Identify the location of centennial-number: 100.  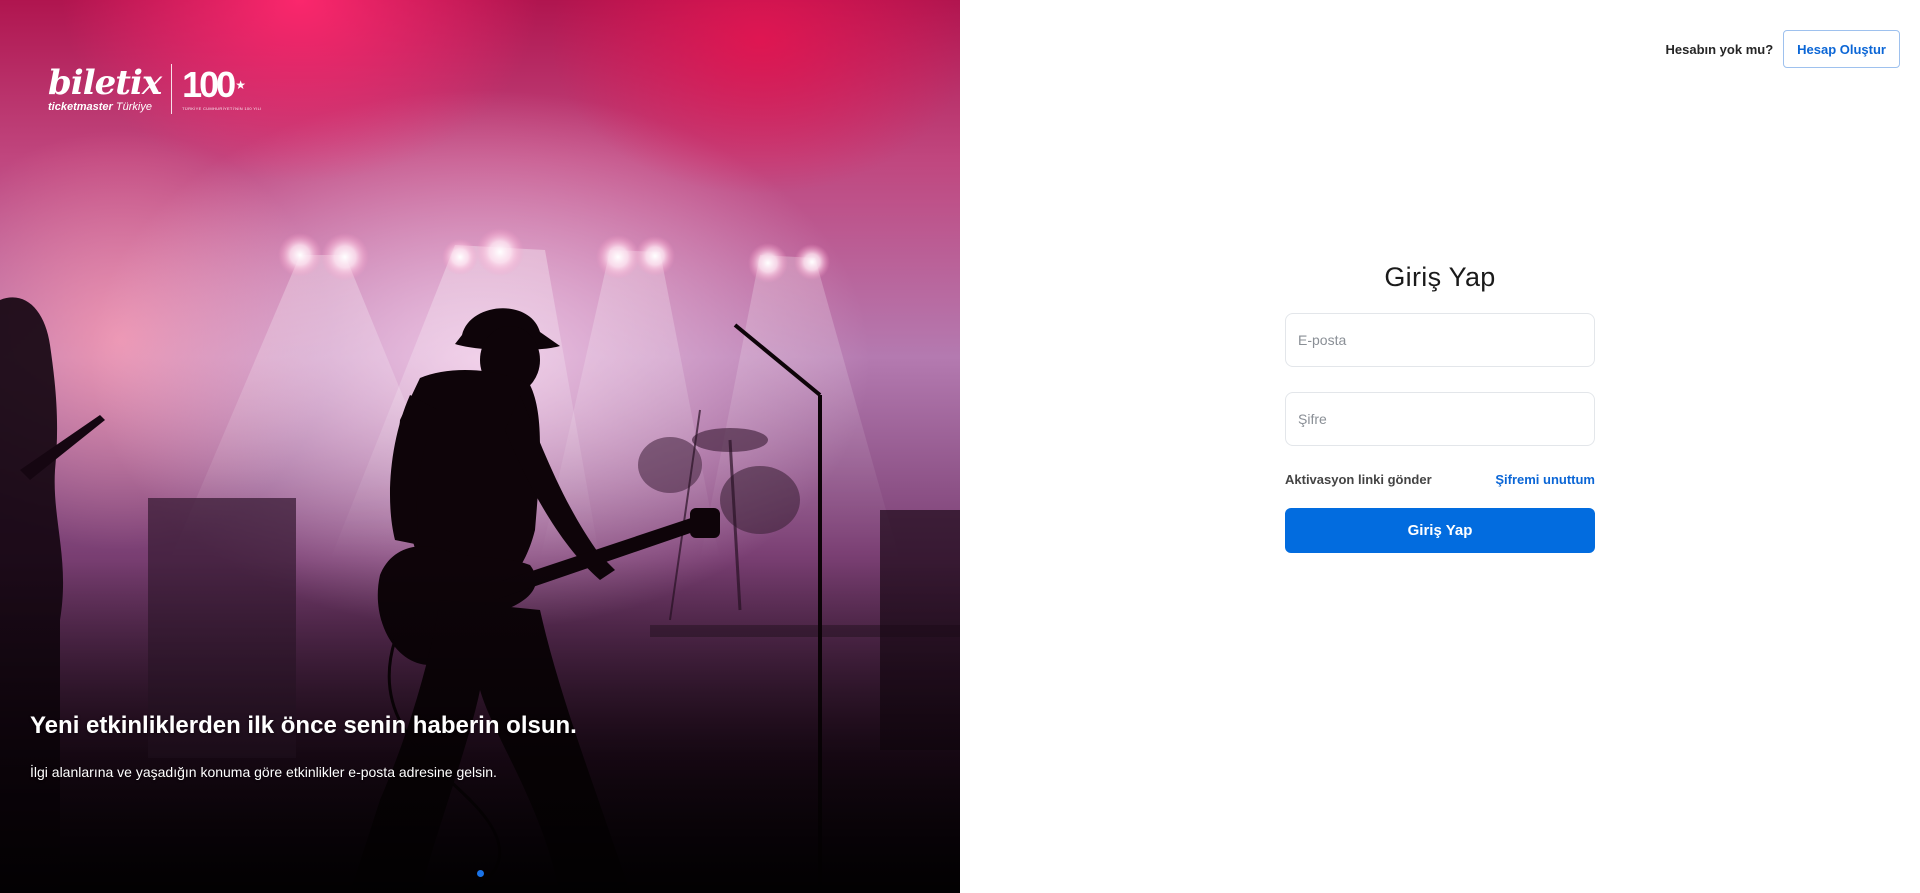
(209, 84).